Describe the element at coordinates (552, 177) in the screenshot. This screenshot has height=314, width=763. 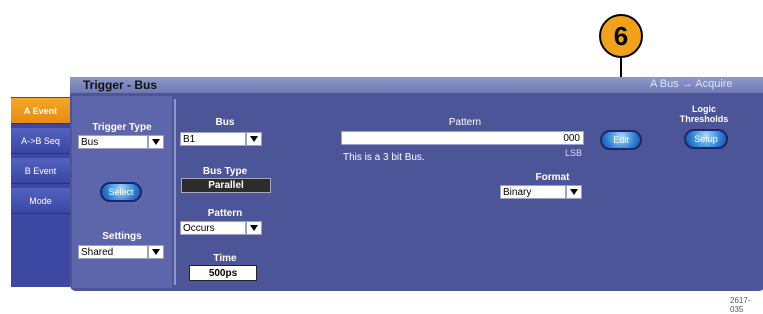
I see `format-label: Format` at that location.